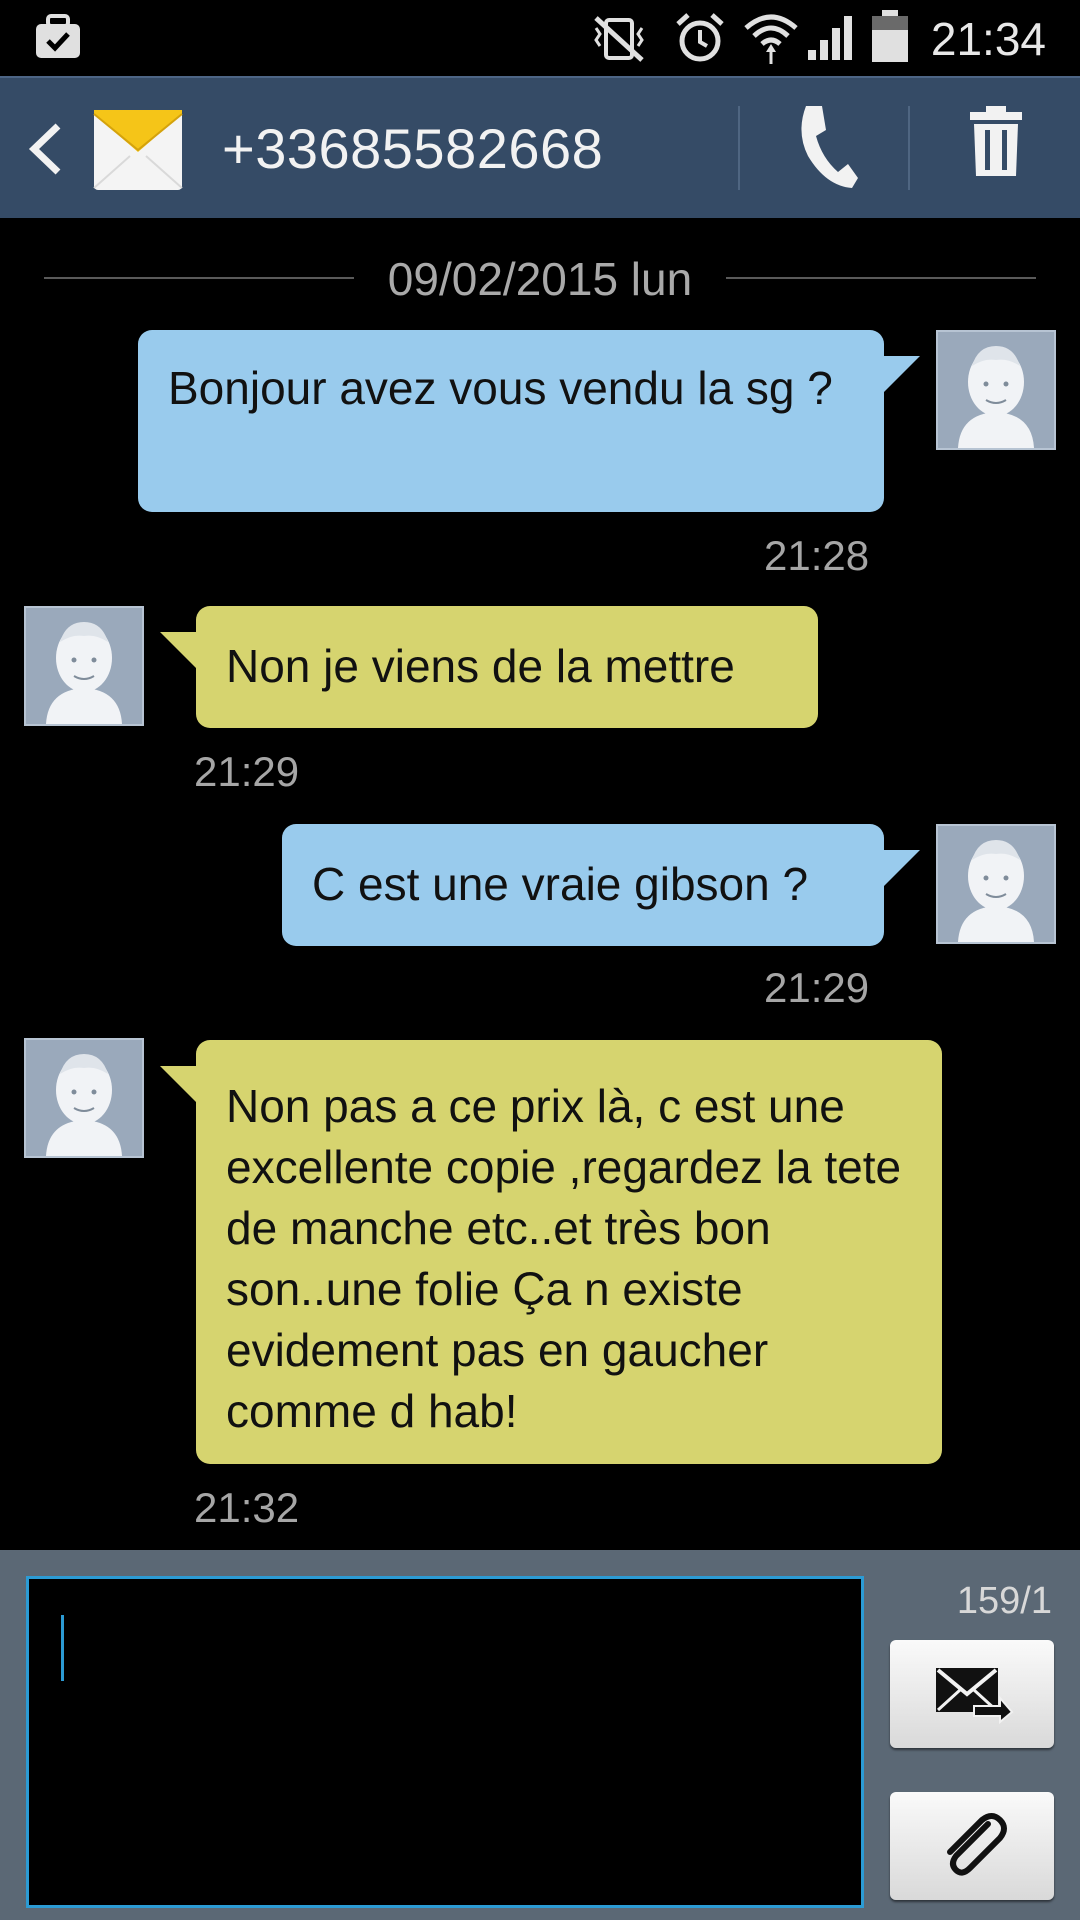 This screenshot has width=1080, height=1920. What do you see at coordinates (890, 38) in the screenshot?
I see `battery-icon` at bounding box center [890, 38].